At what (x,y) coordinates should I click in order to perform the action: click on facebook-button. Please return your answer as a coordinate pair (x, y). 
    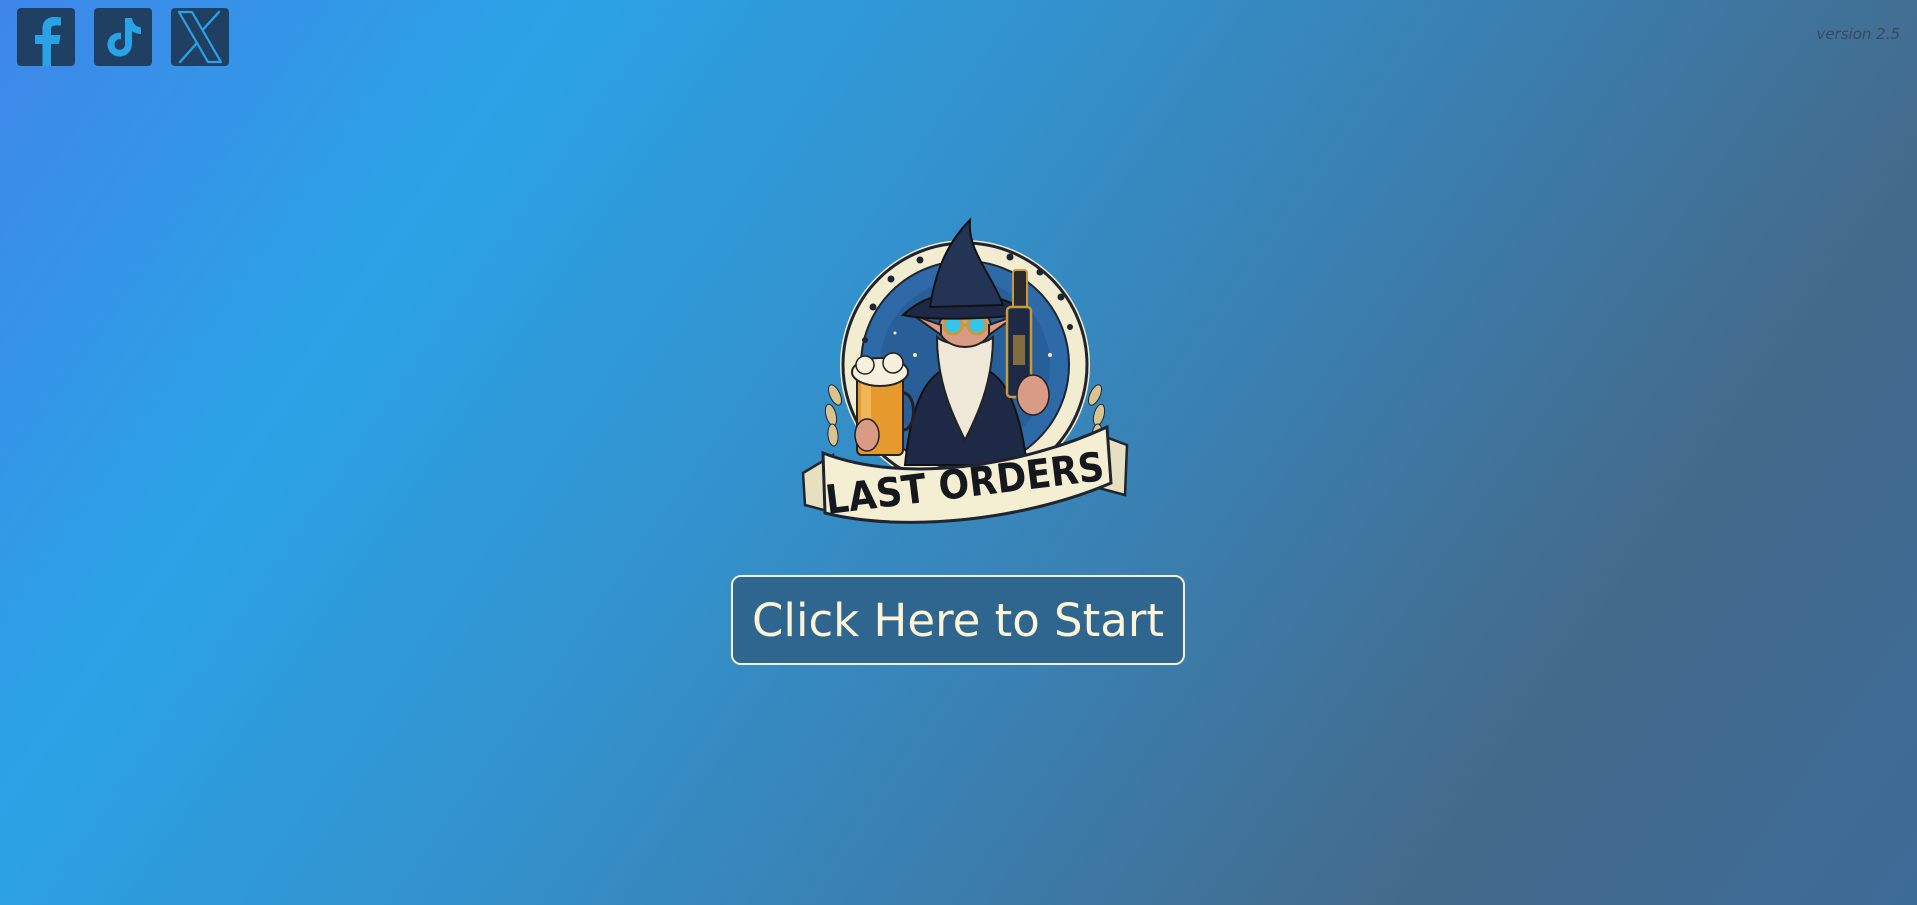
    Looking at the image, I should click on (46, 37).